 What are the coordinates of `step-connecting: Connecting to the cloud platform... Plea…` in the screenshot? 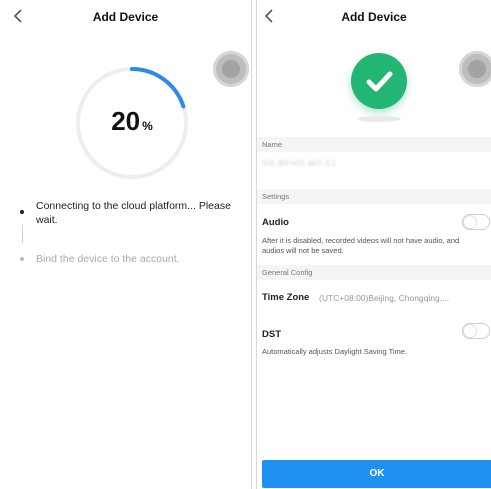 It's located at (133, 213).